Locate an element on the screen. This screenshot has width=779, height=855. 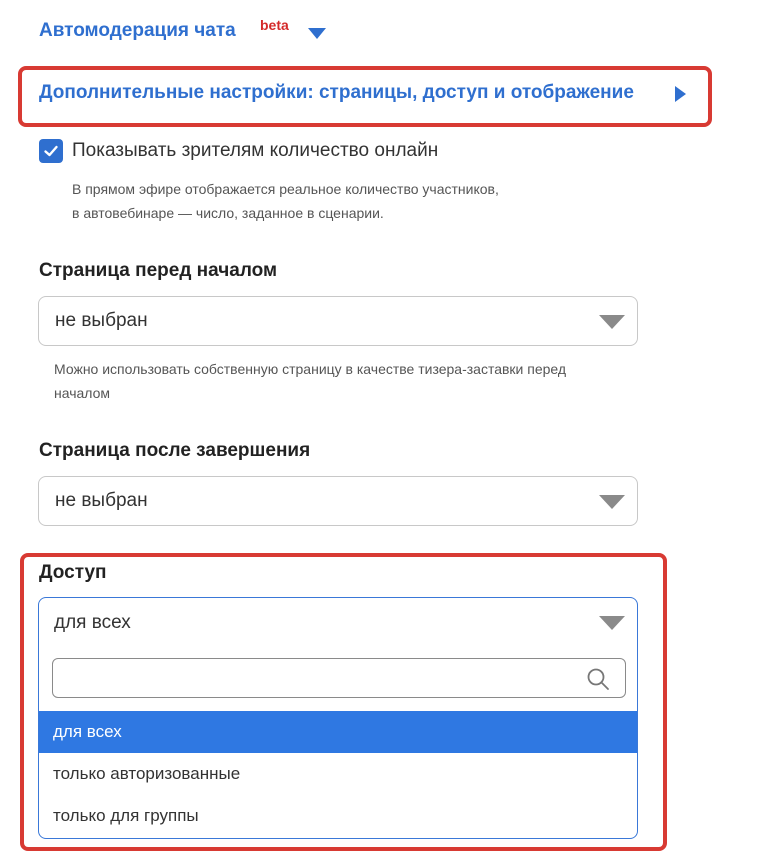
checkmark-icon is located at coordinates (51, 151).